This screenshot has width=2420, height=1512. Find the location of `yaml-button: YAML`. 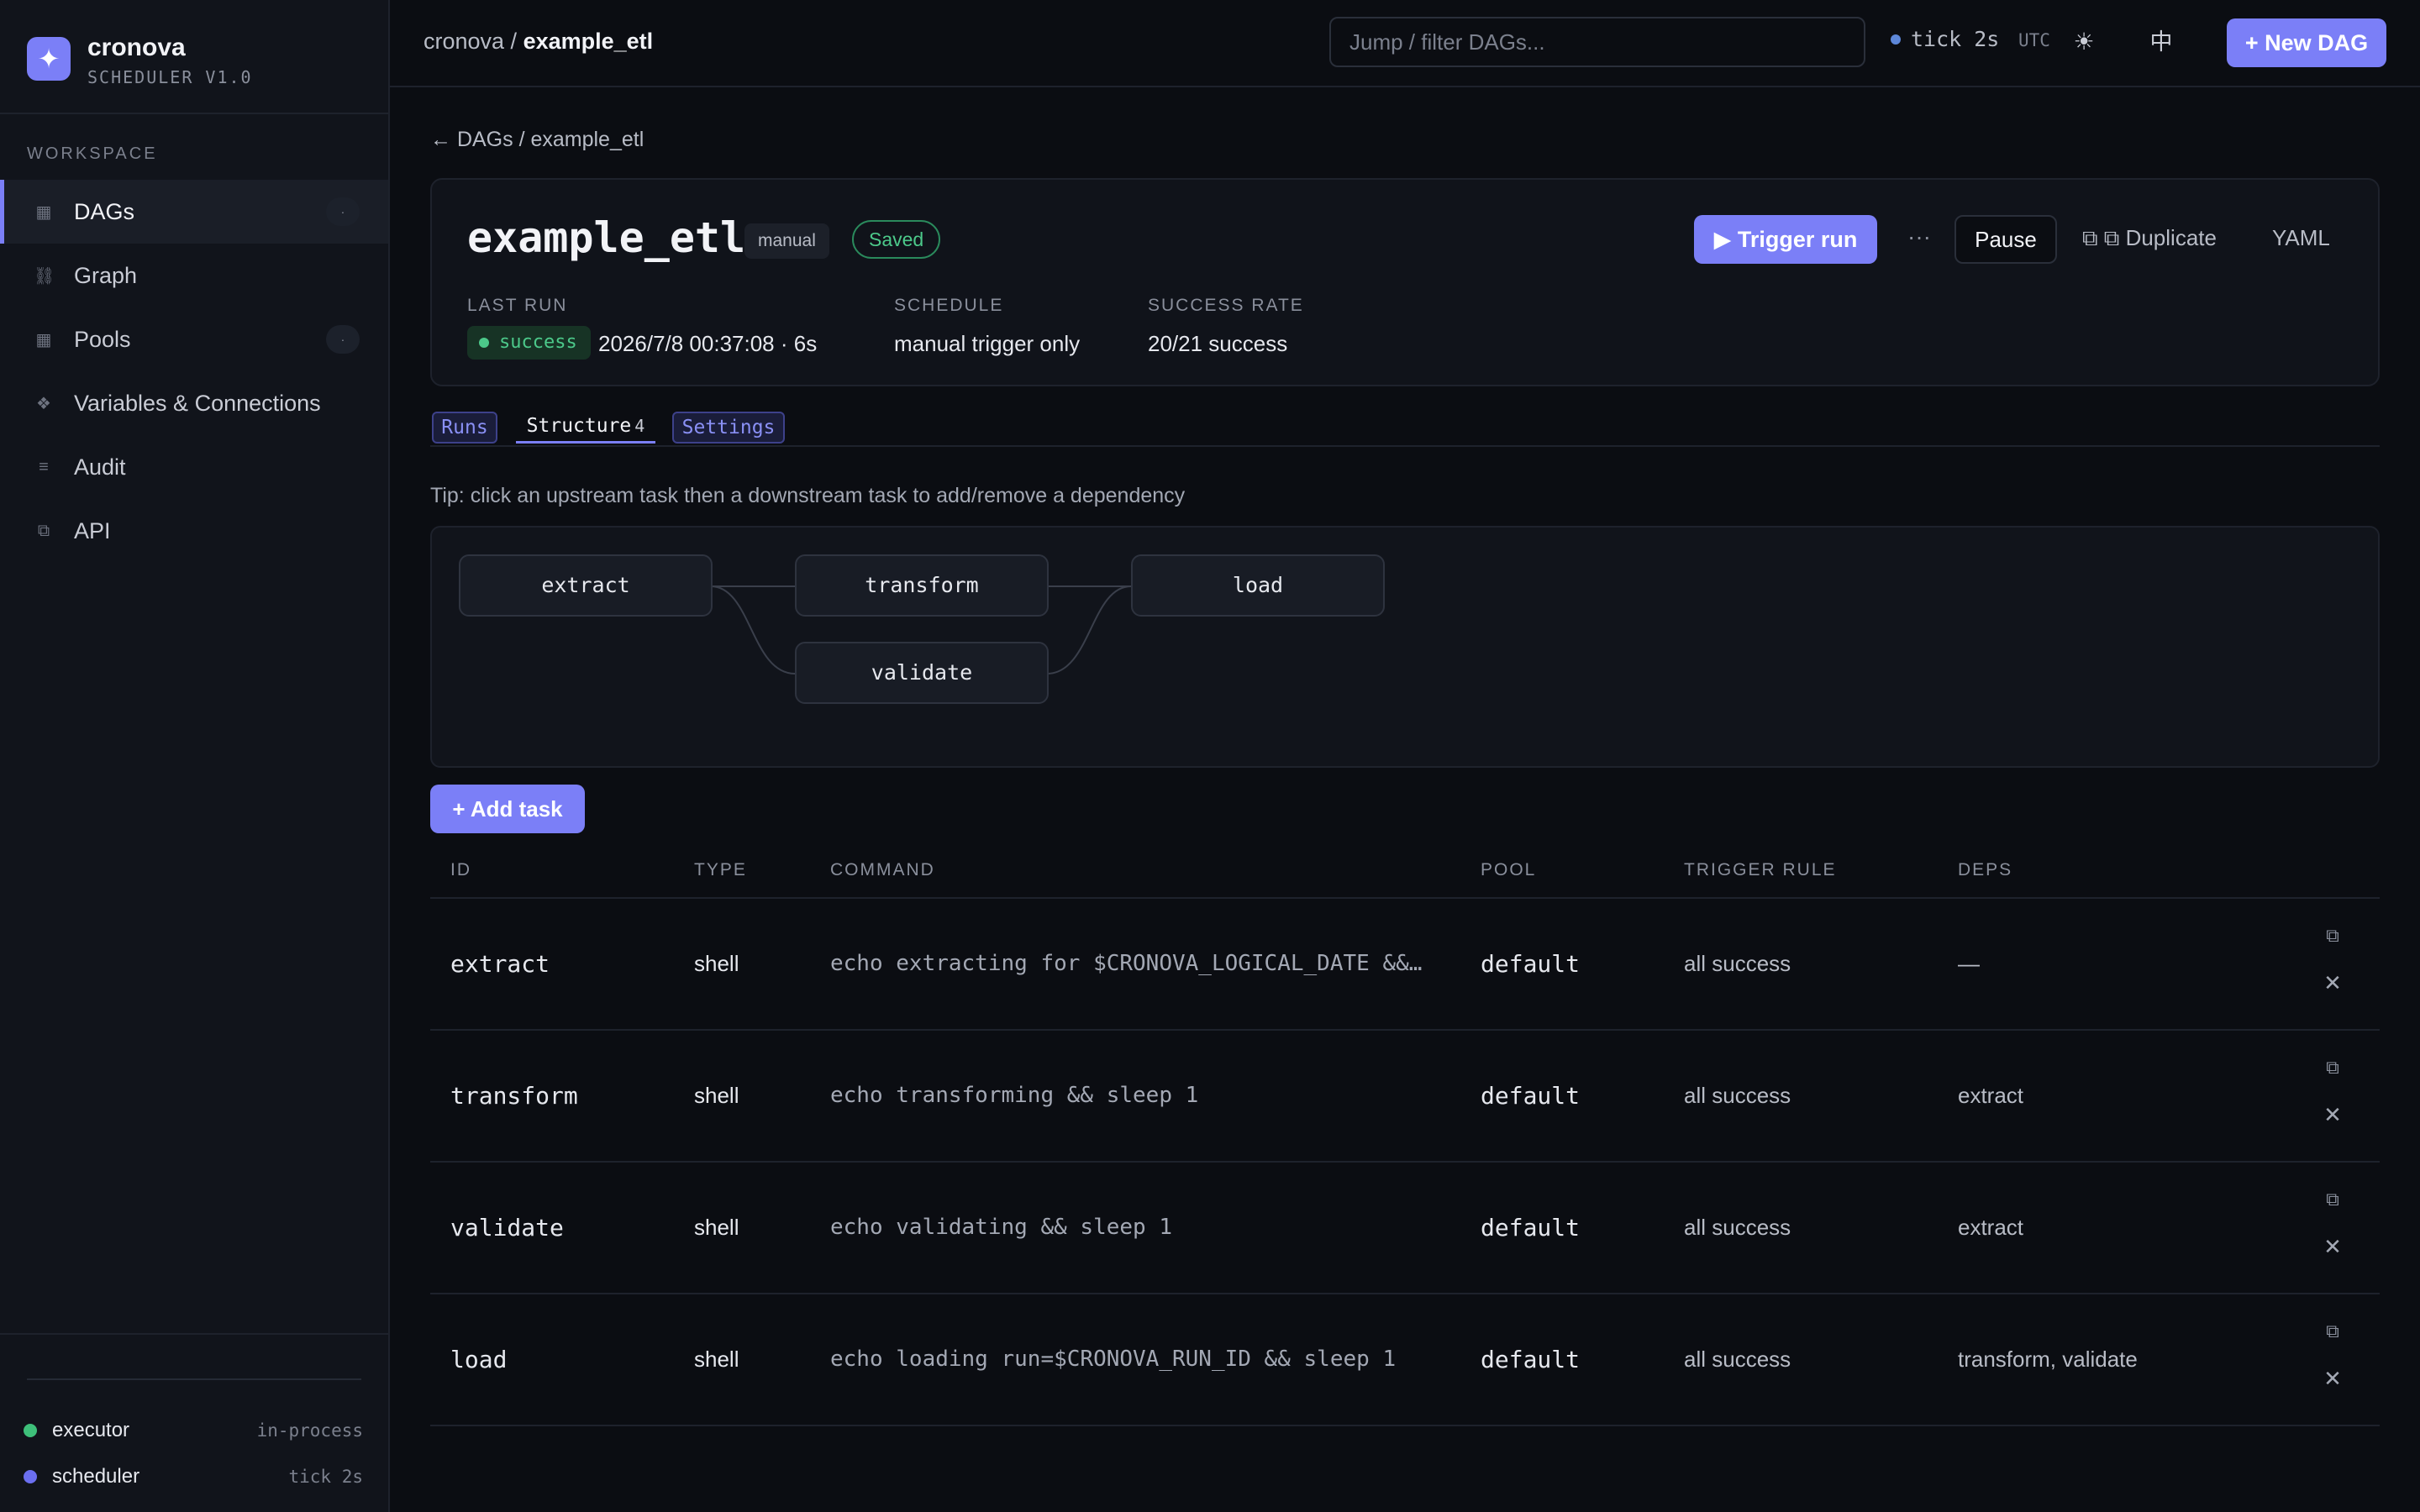

yaml-button: YAML is located at coordinates (2301, 238).